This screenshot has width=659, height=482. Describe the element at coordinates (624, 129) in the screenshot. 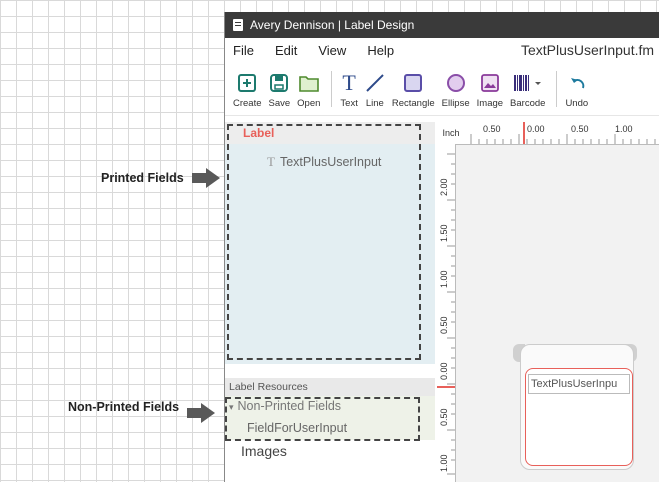

I see `h-tick-label: 1.00` at that location.